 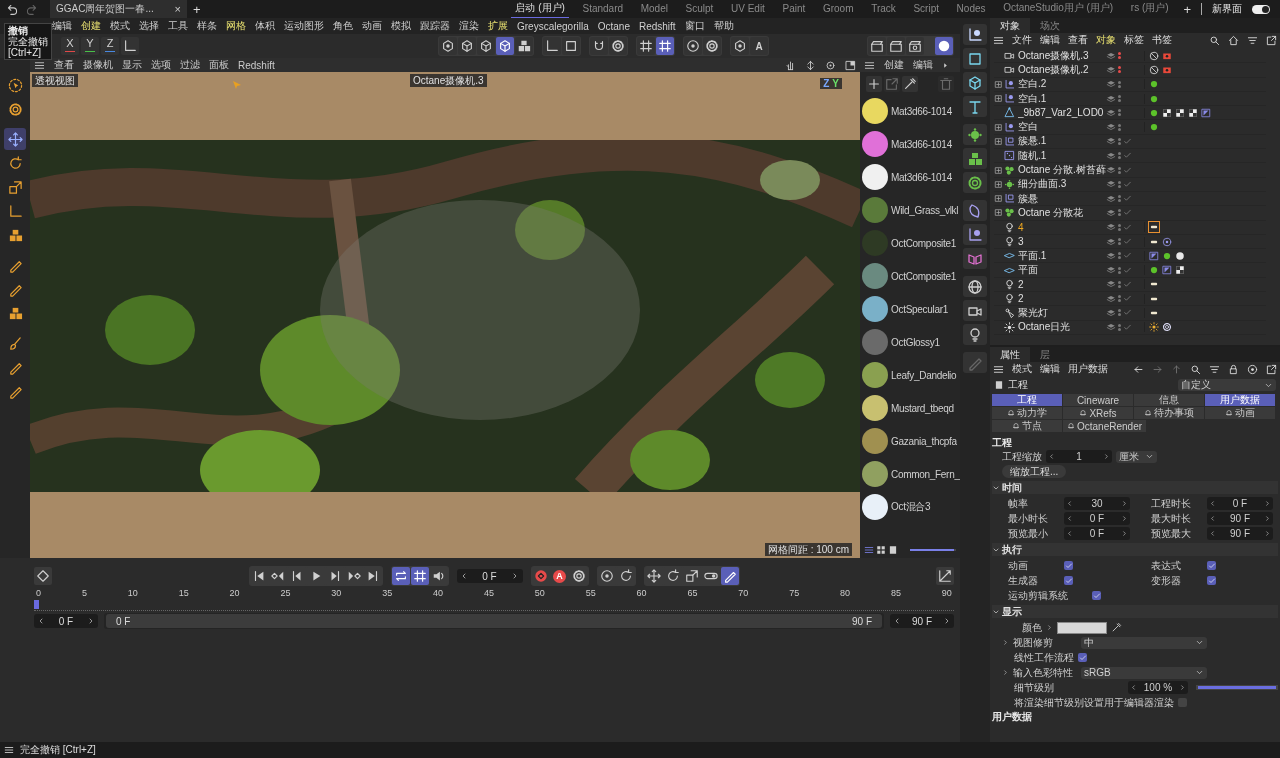 What do you see at coordinates (1097, 503) in the screenshot?
I see `number-field: 30` at bounding box center [1097, 503].